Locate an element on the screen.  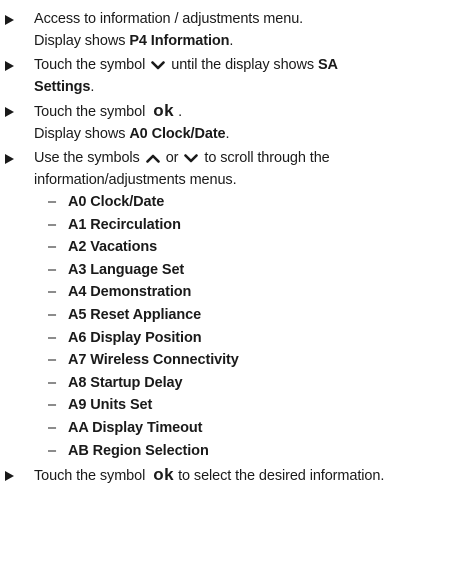
menu-label: A2 Vacations is located at coordinates (113, 247).